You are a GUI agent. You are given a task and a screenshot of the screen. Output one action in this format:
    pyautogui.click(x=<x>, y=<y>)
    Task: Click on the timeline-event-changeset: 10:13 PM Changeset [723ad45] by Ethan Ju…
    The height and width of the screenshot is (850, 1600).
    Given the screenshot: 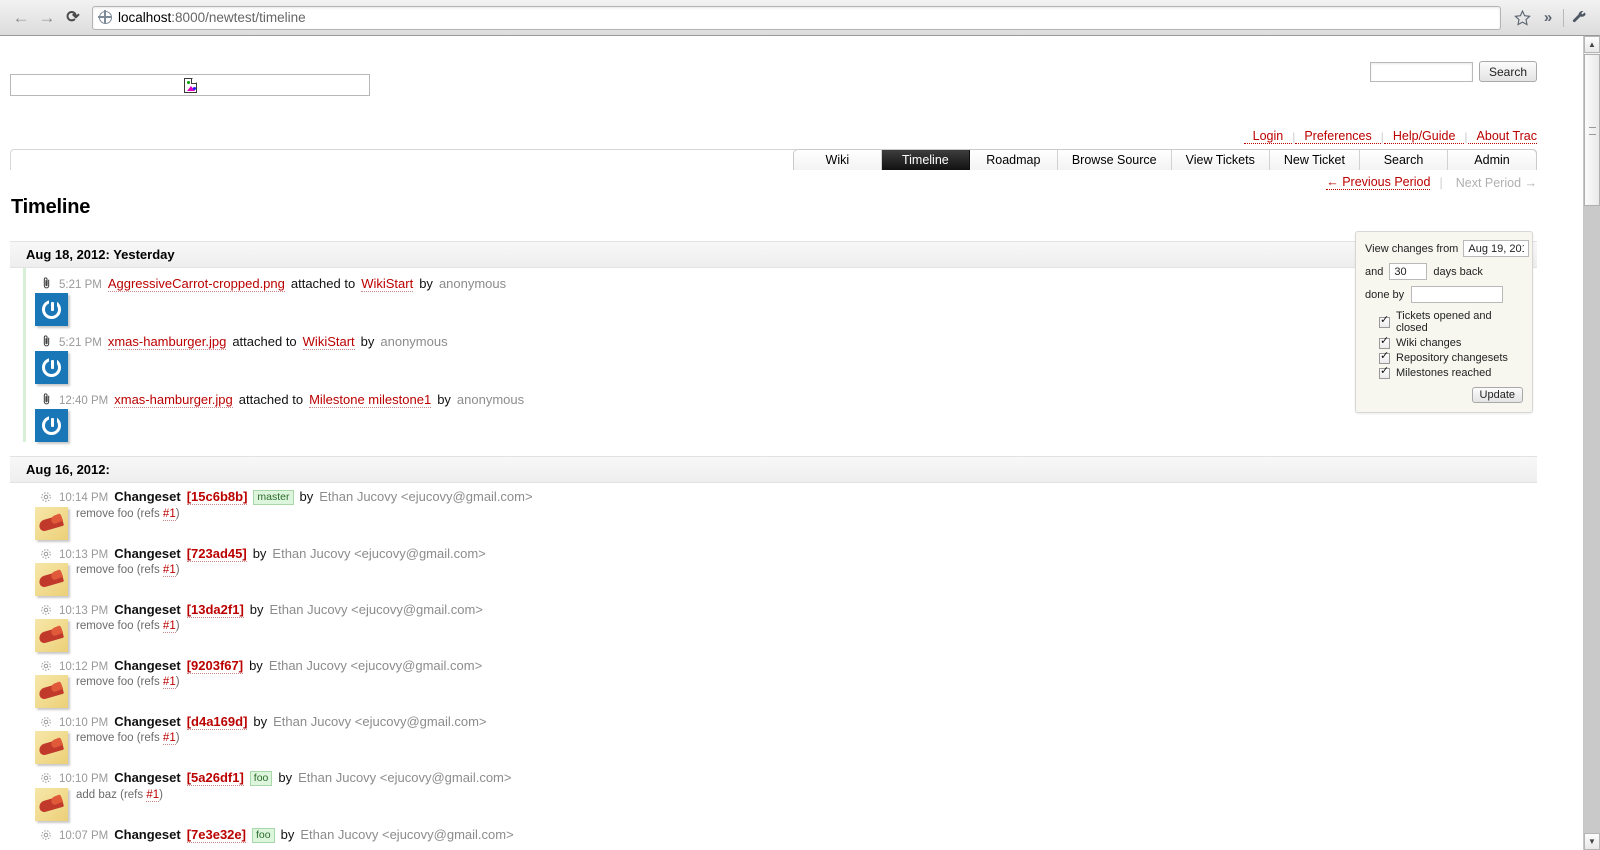 What is the action you would take?
    pyautogui.click(x=780, y=568)
    